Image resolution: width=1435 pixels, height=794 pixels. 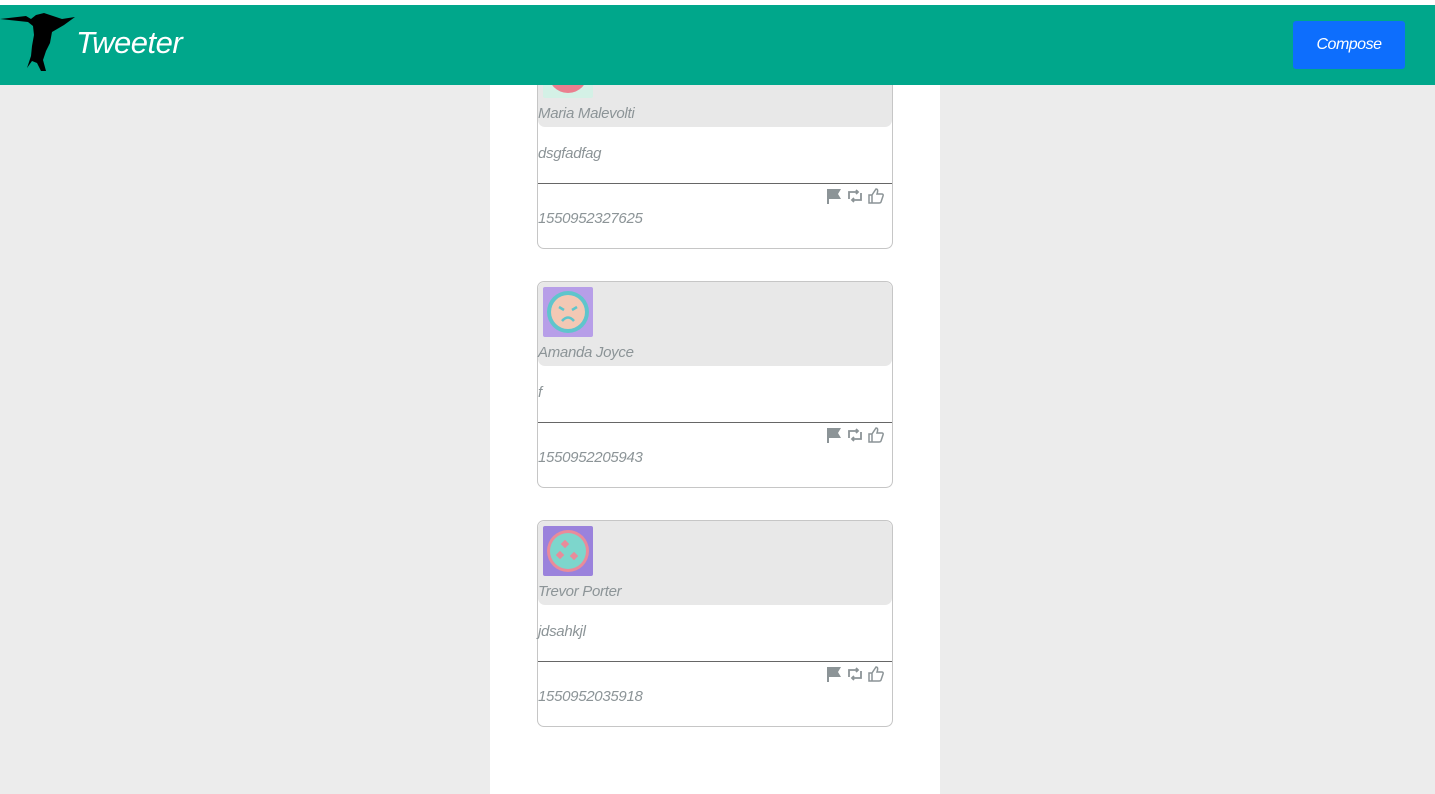 I want to click on tweet-timestamp: 1550952035918, so click(x=590, y=696).